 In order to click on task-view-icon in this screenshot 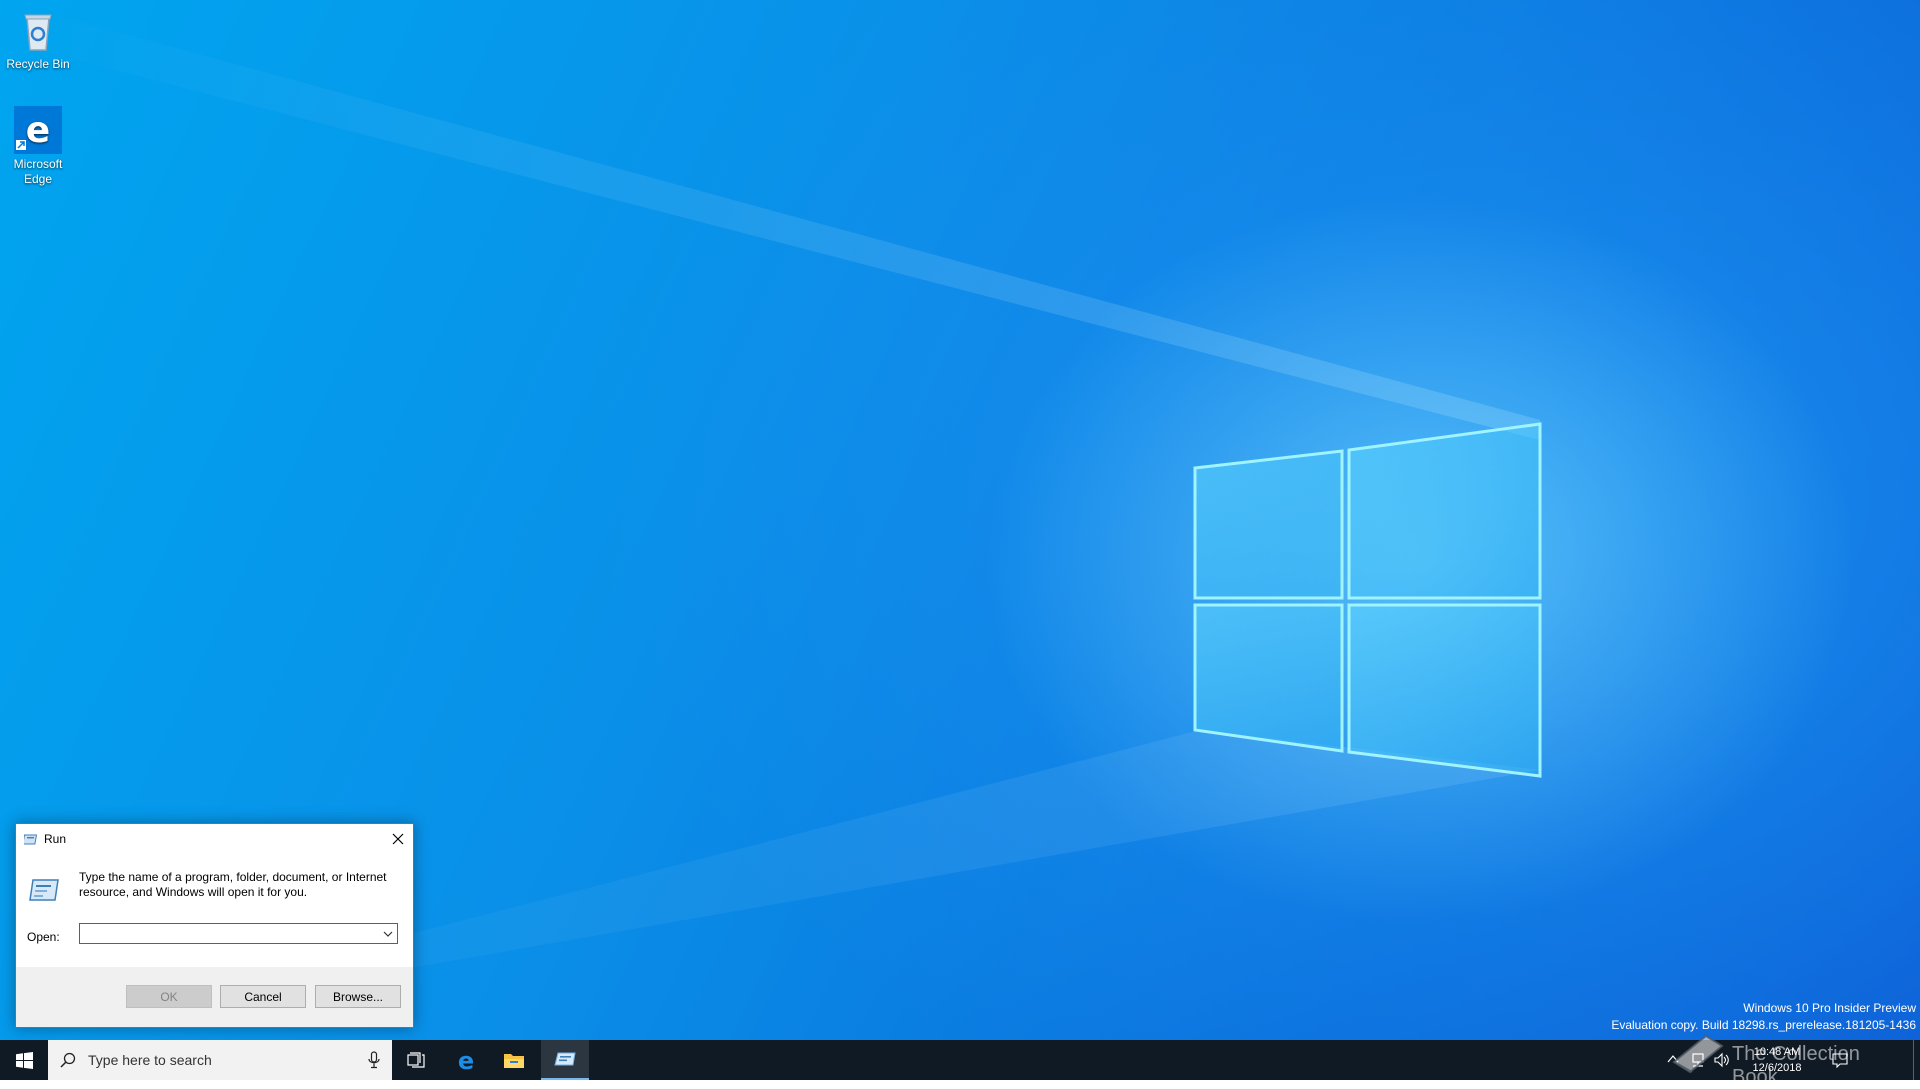, I will do `click(416, 1060)`.